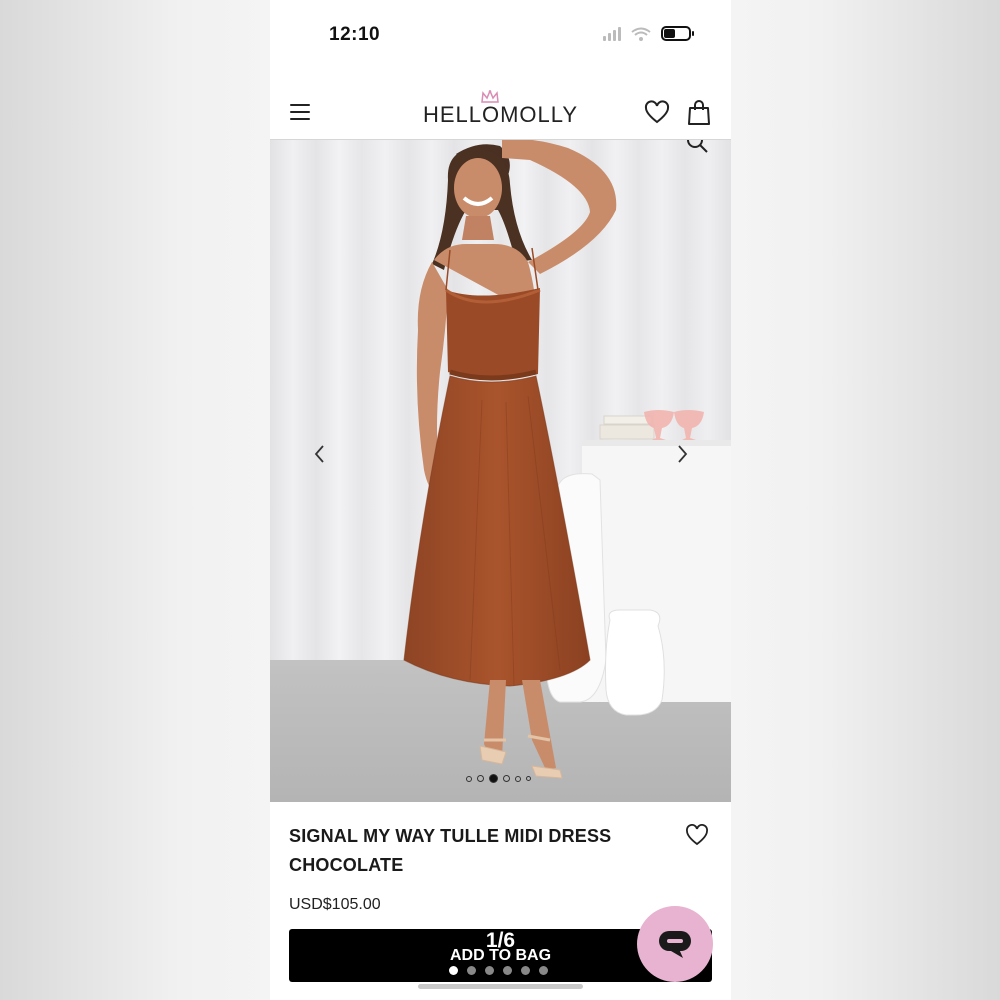 The image size is (1000, 1000). Describe the element at coordinates (498, 970) in the screenshot. I see `overlay-pagination-dots` at that location.